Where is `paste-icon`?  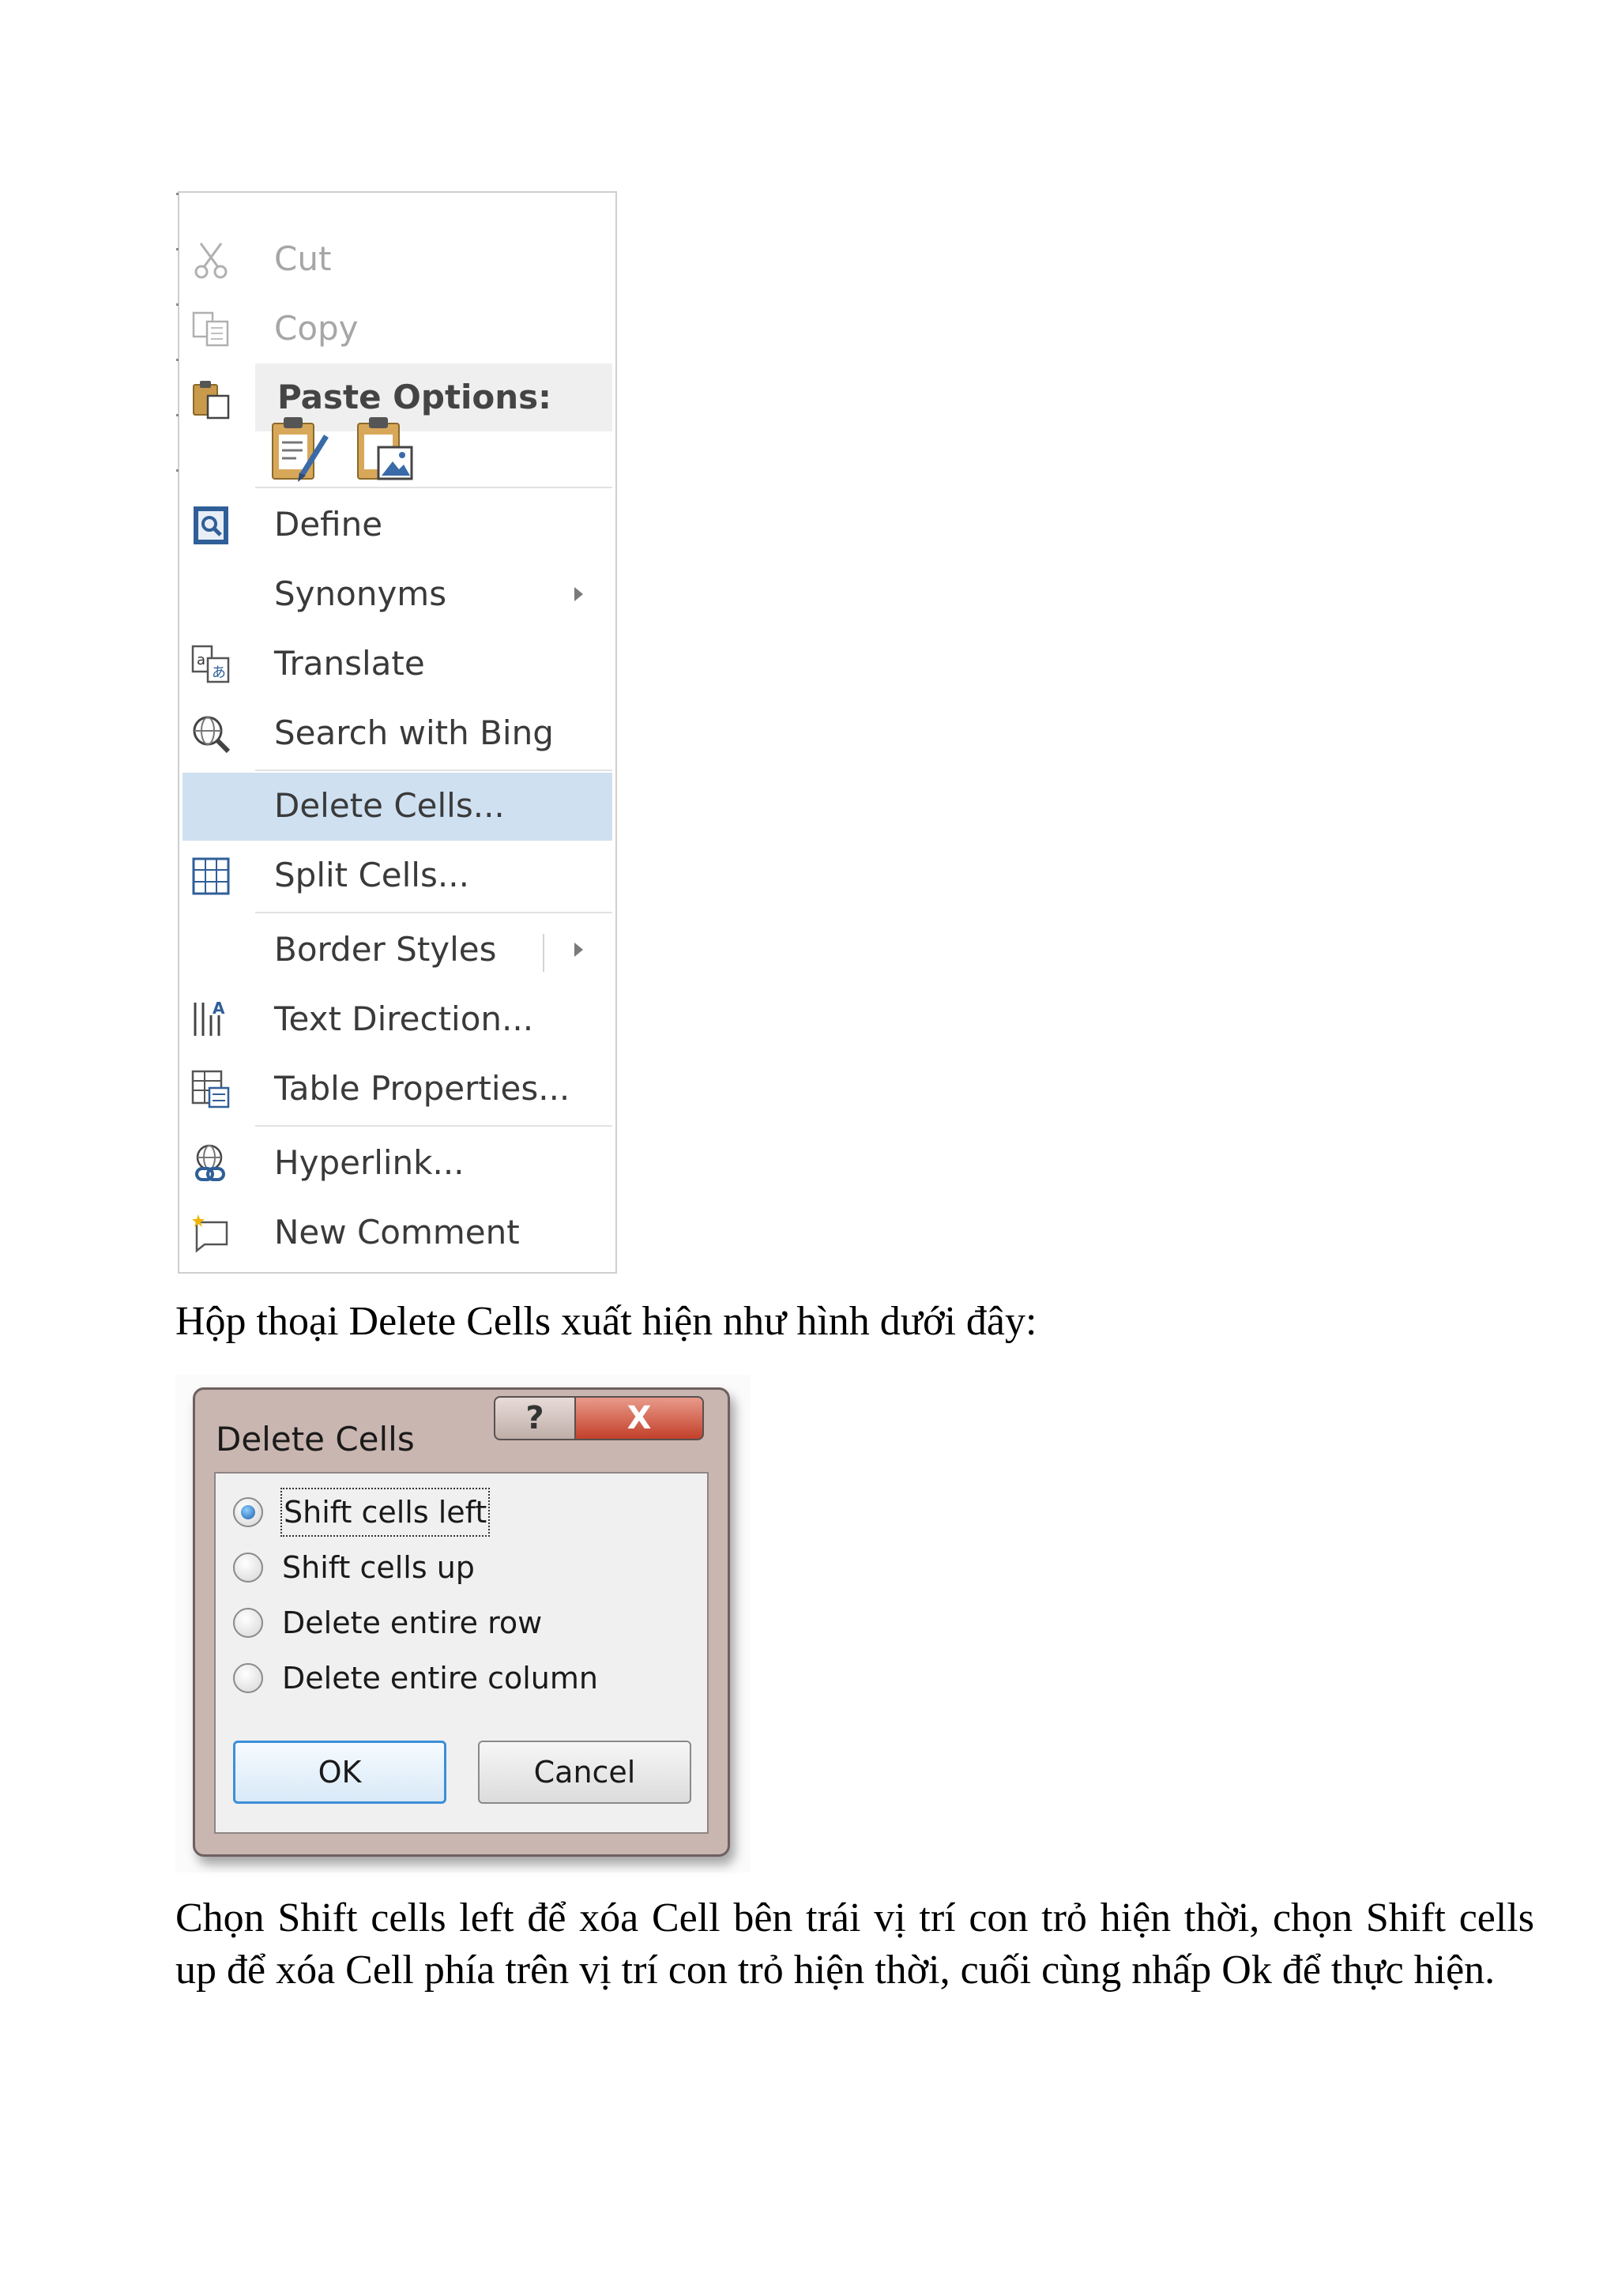 paste-icon is located at coordinates (210, 399).